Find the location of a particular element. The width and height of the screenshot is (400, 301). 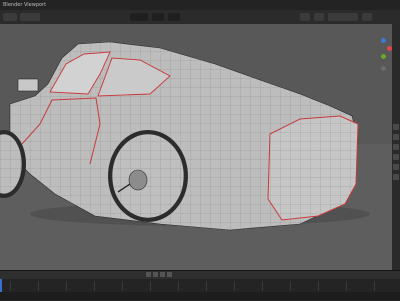

overlay-toggle is located at coordinates (305, 17).